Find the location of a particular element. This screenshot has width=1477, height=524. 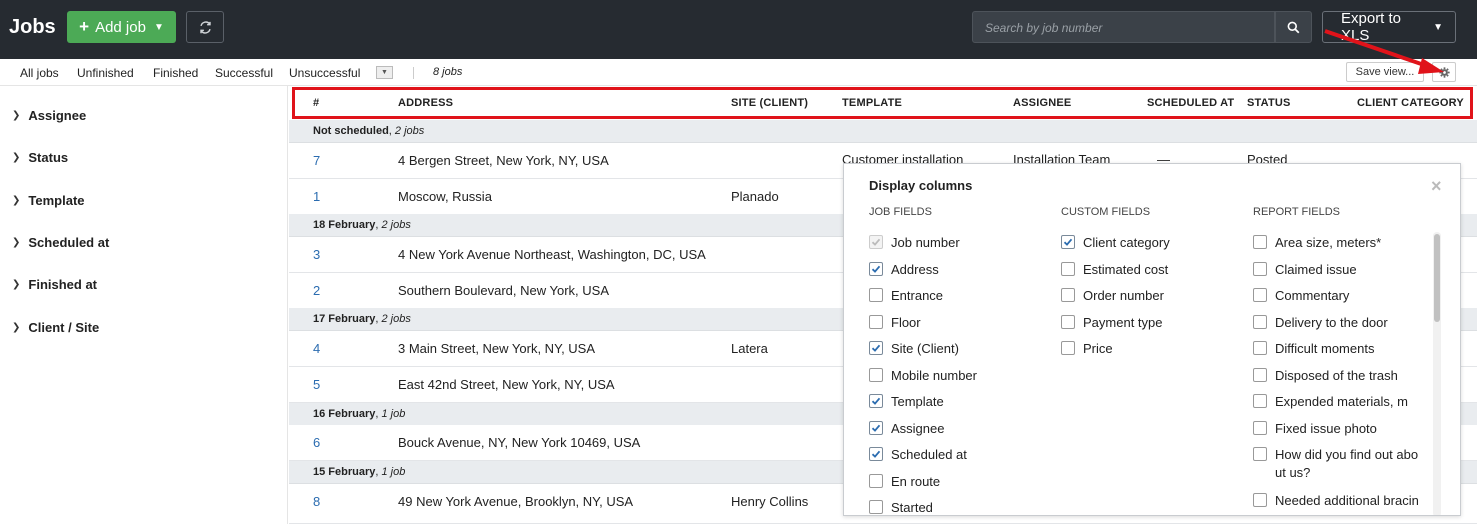

column-option-checkbox: Payment type is located at coordinates (1112, 323).